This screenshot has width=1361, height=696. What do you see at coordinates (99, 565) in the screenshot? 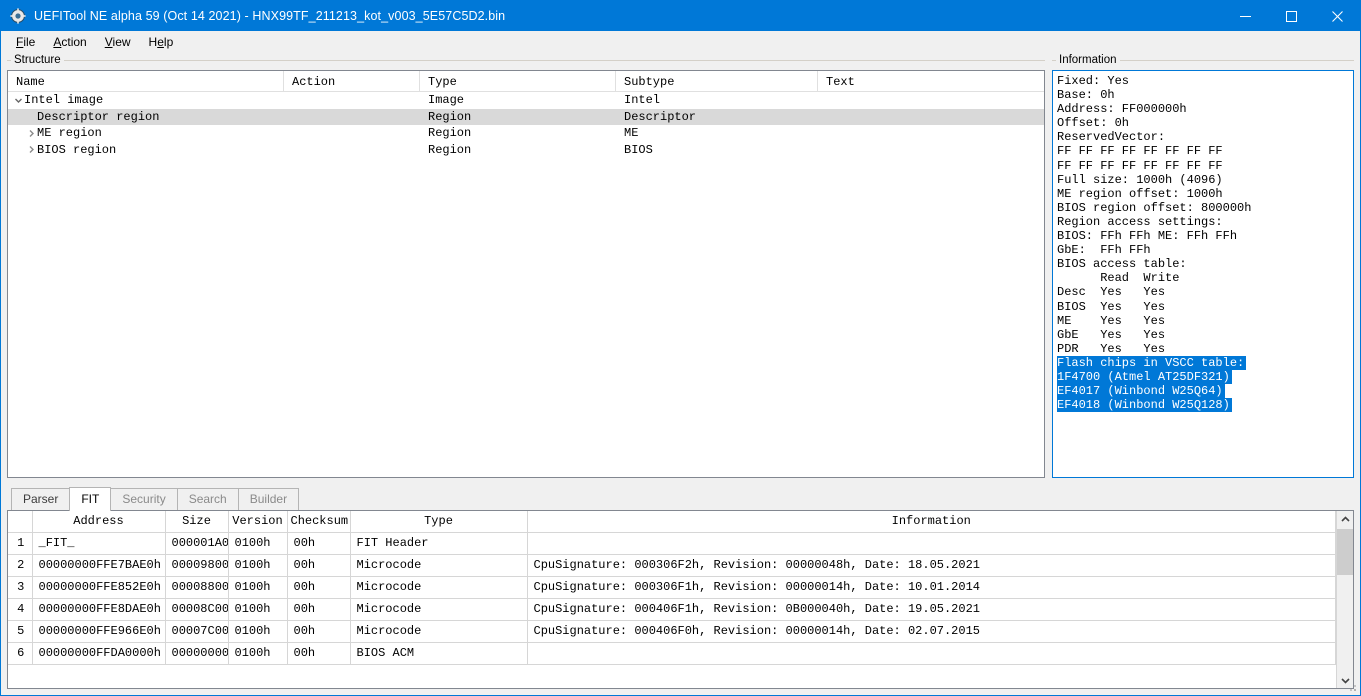
I see `fit-cell-address: 00000000FFE7BAE0h` at bounding box center [99, 565].